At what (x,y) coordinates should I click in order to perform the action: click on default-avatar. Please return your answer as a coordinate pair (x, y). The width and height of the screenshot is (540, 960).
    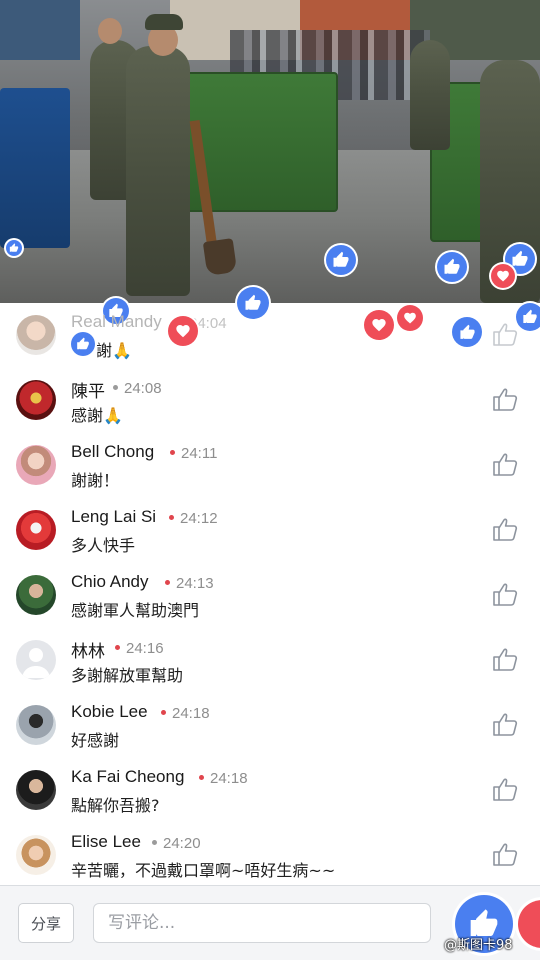
    Looking at the image, I should click on (36, 660).